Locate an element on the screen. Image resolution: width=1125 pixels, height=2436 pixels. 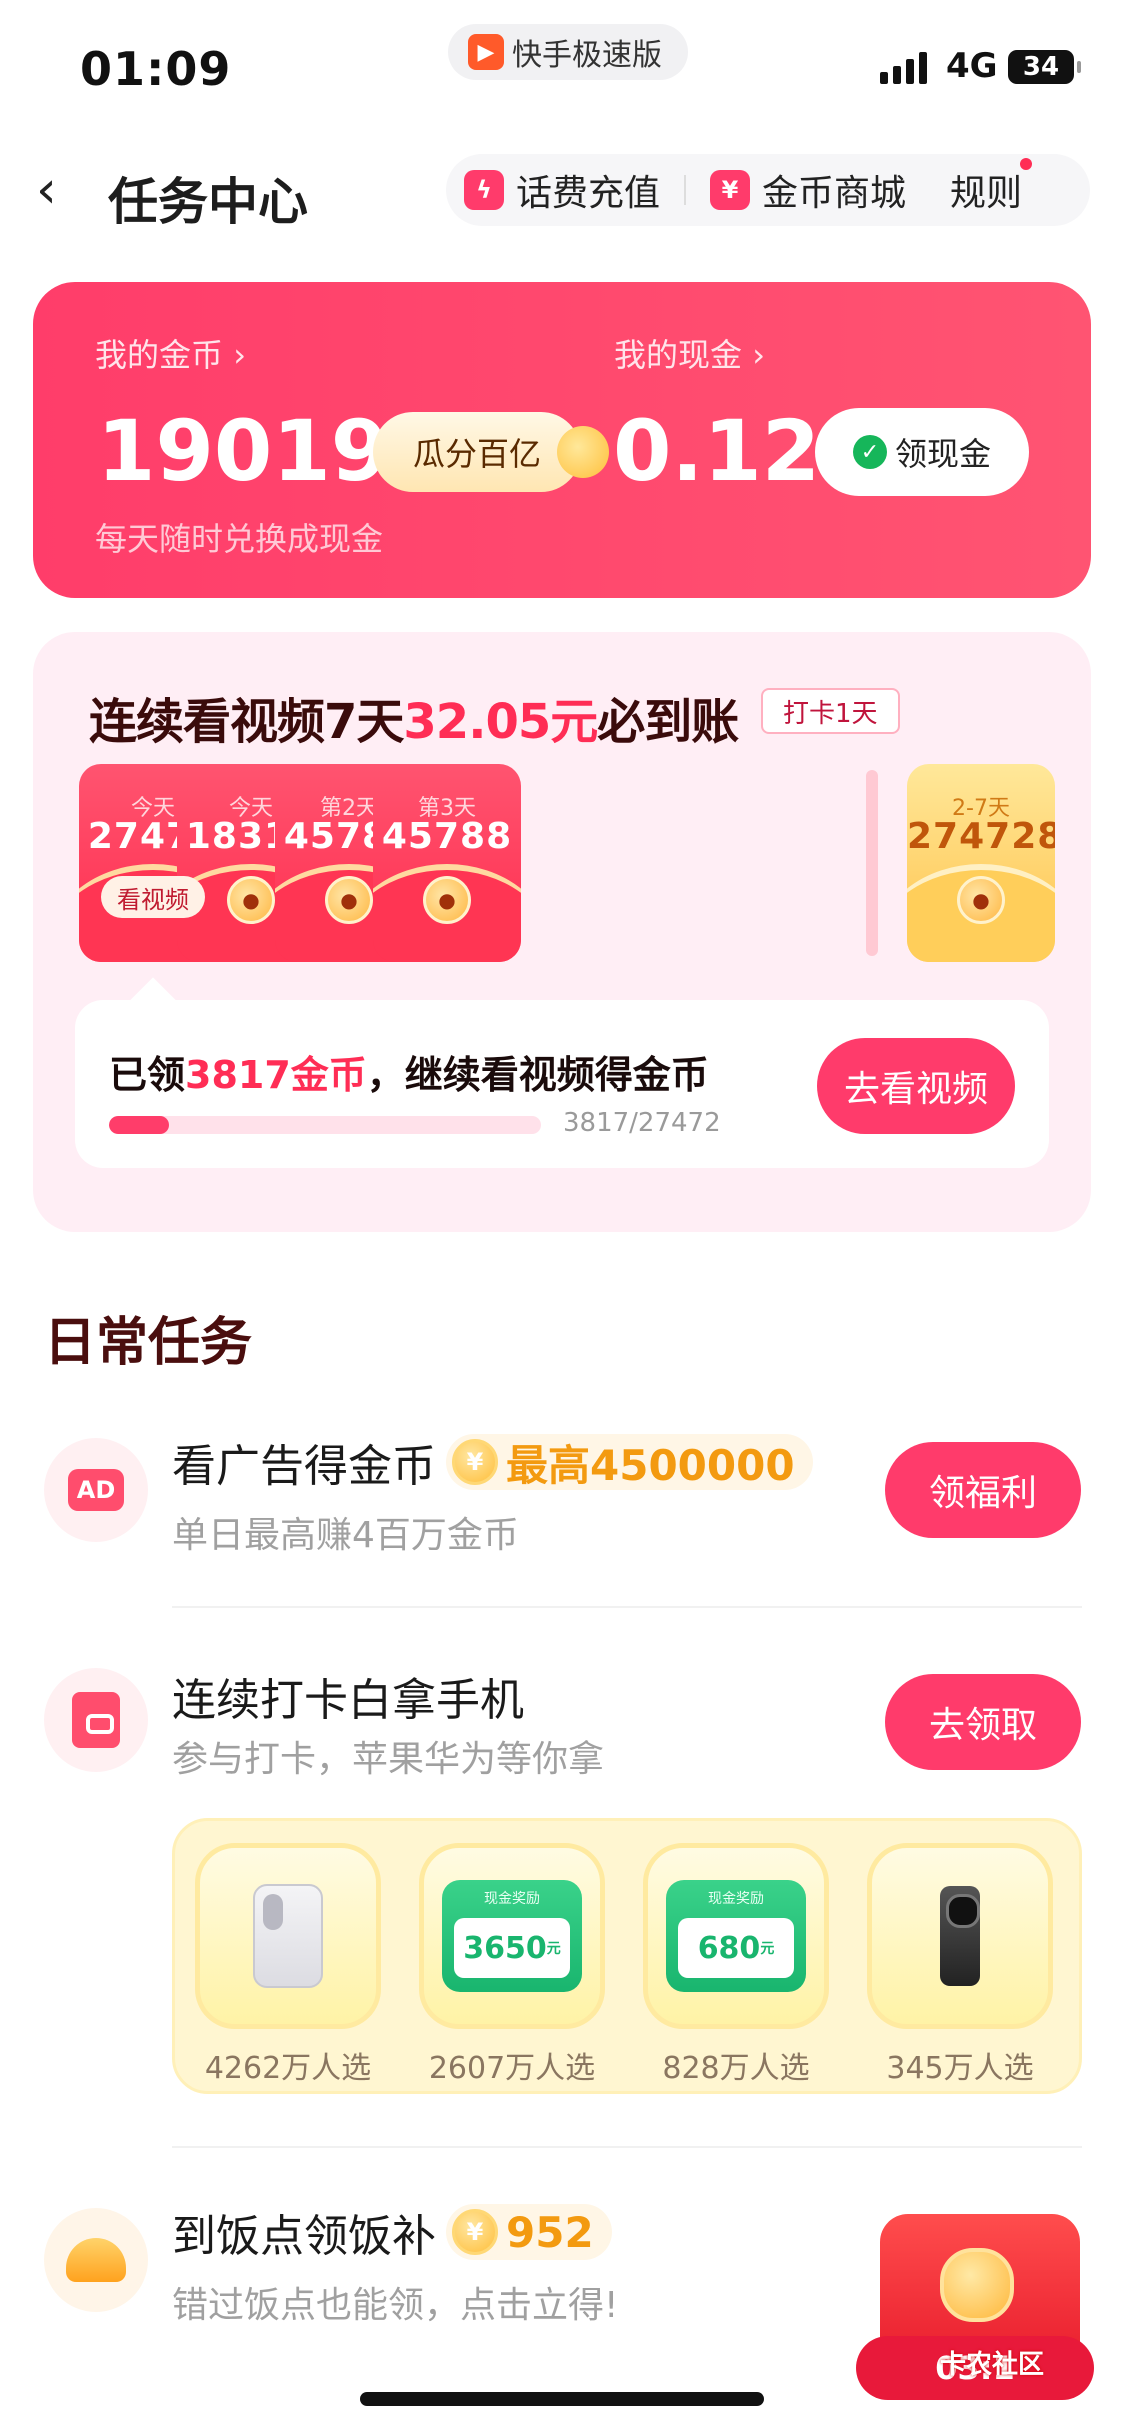
task-divider is located at coordinates (627, 1607).